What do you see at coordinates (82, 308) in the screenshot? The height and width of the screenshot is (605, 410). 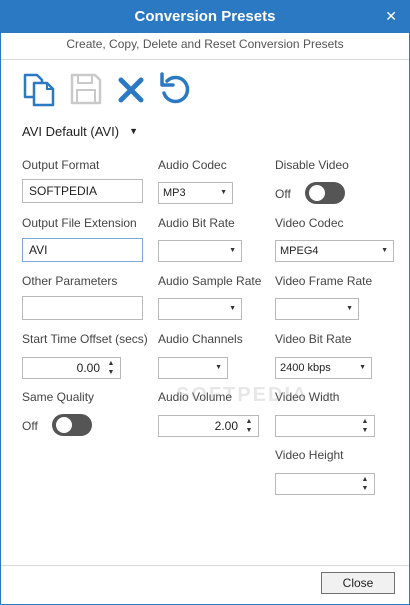 I see `other-parameters-field` at bounding box center [82, 308].